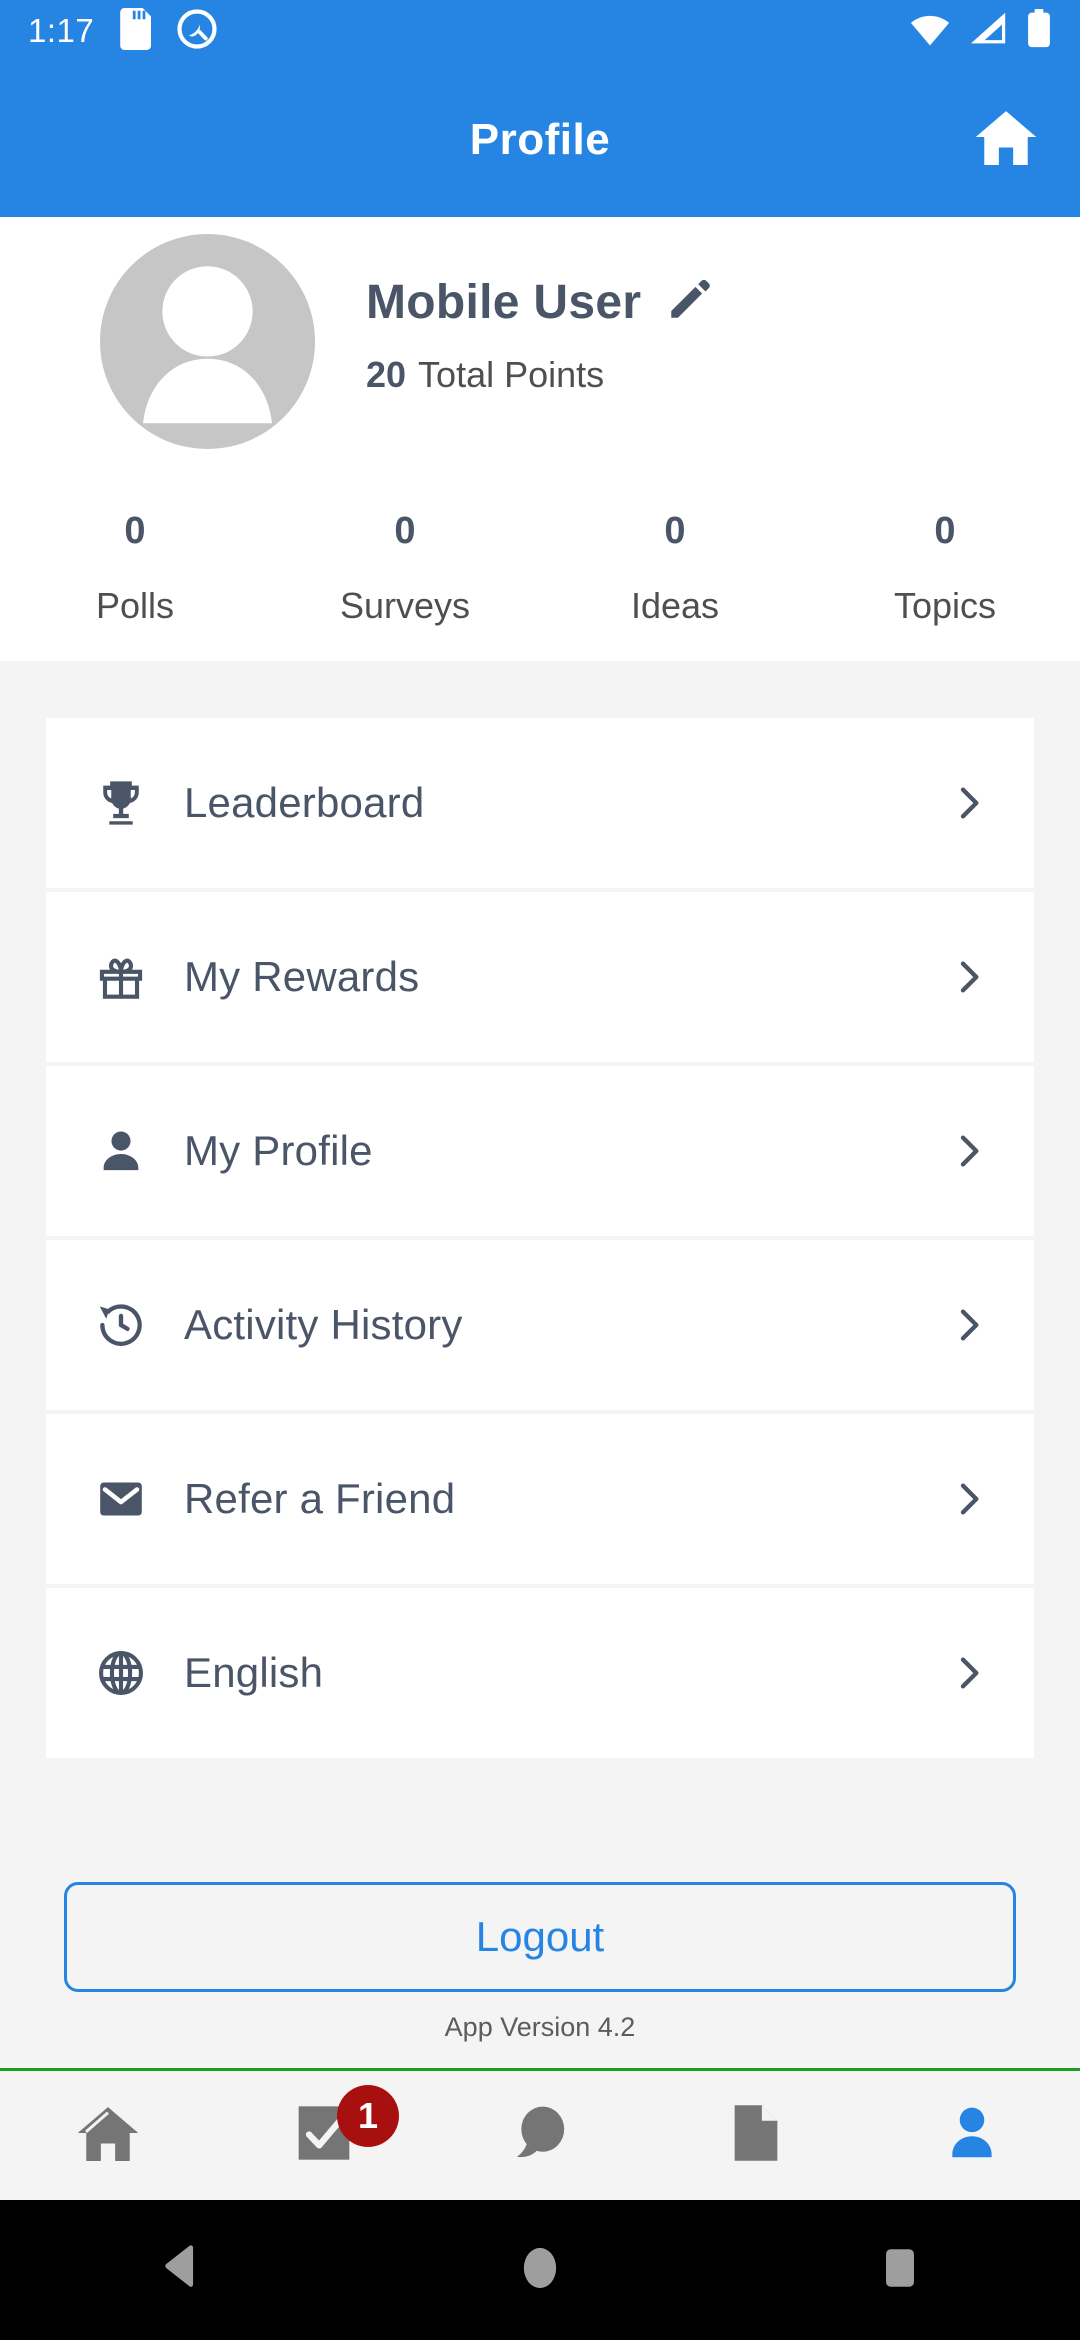  I want to click on menu-item-label: Refer a Friend, so click(320, 1498).